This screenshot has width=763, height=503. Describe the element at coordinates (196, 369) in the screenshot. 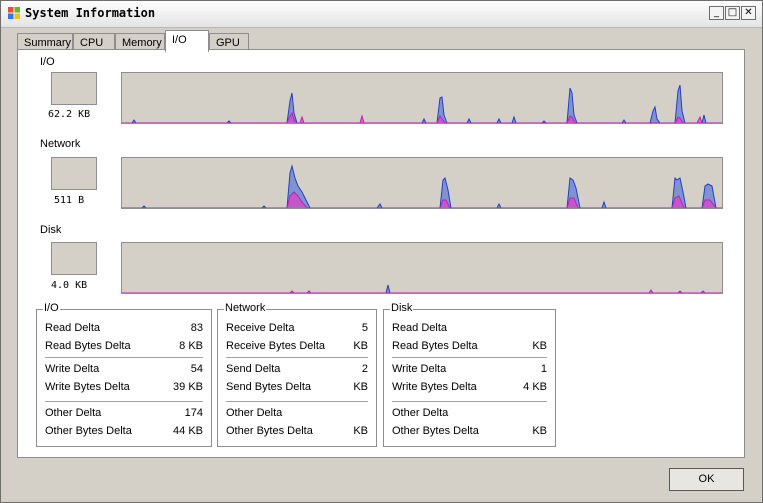

I see `io-write-delta-value: 54` at that location.